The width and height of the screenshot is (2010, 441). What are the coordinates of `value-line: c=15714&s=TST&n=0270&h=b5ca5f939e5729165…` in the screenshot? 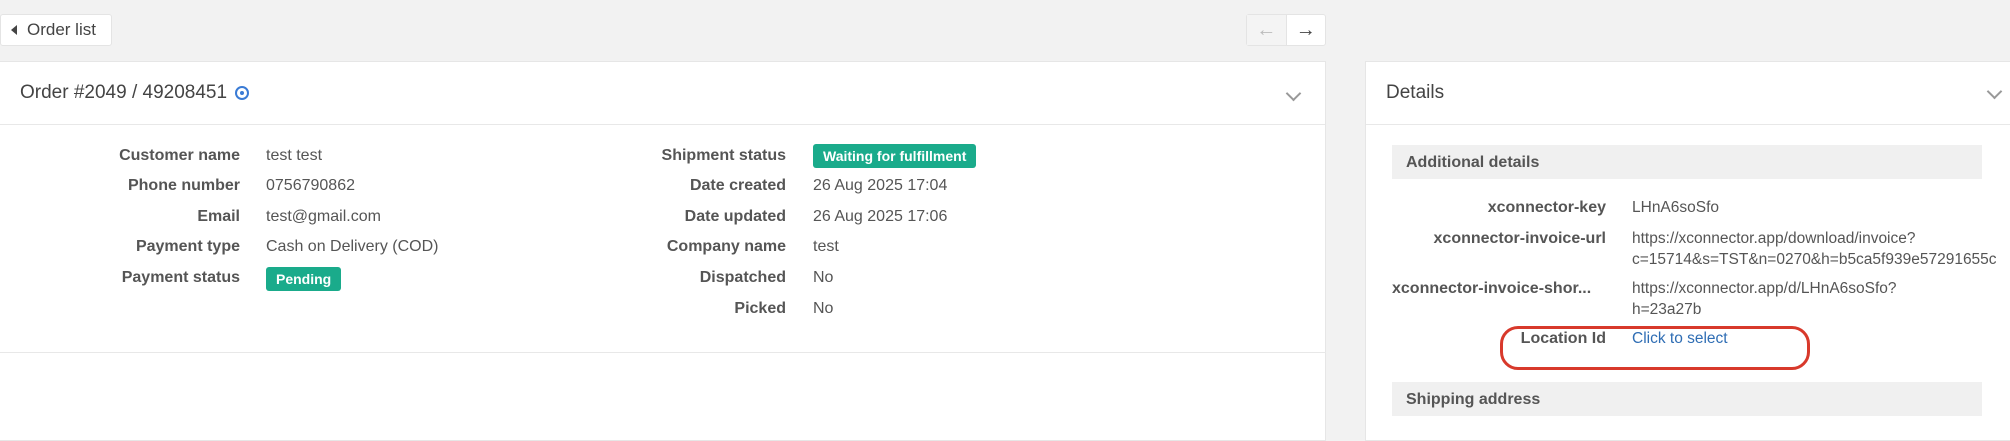 It's located at (1814, 259).